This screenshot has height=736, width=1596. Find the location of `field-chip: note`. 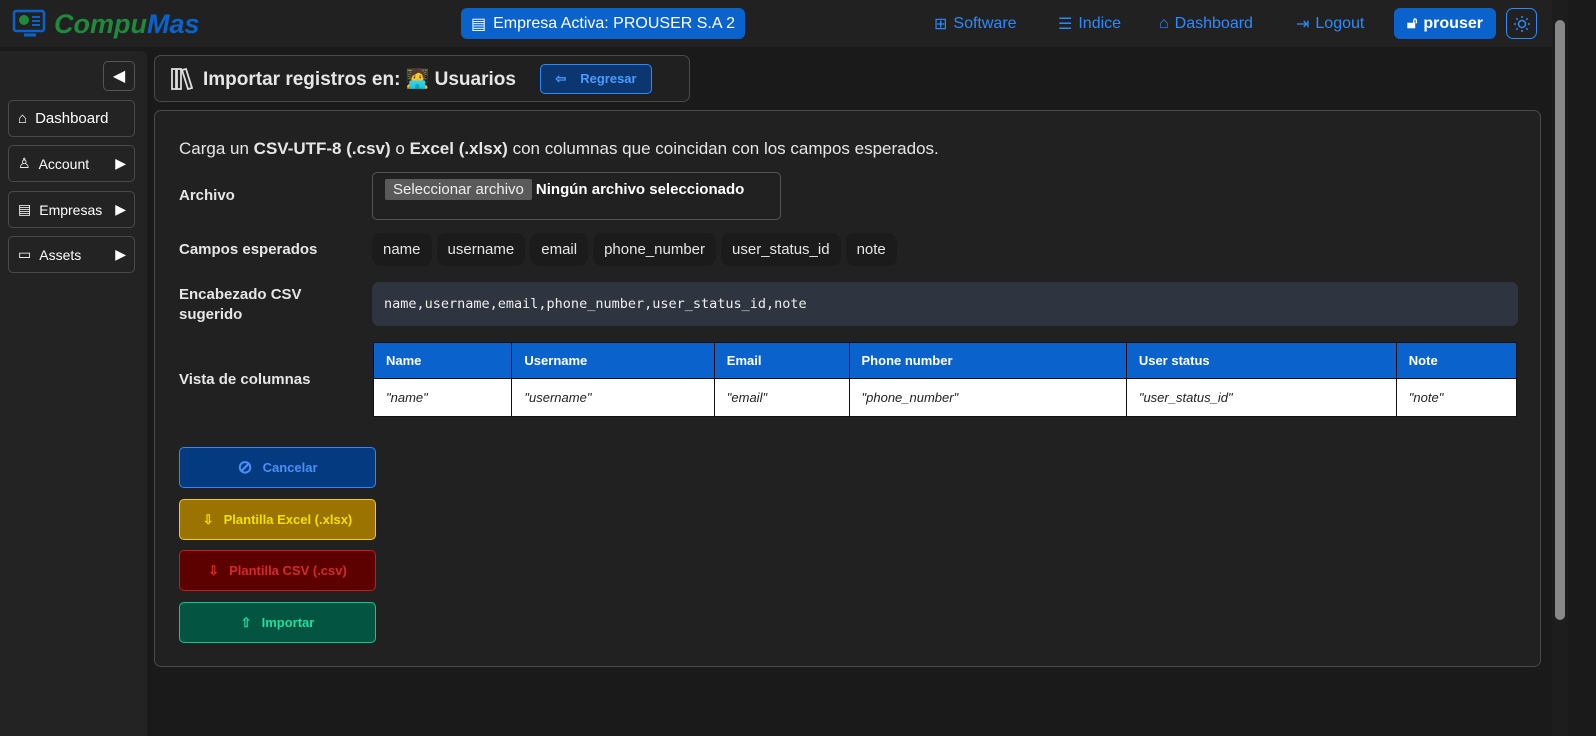

field-chip: note is located at coordinates (871, 249).